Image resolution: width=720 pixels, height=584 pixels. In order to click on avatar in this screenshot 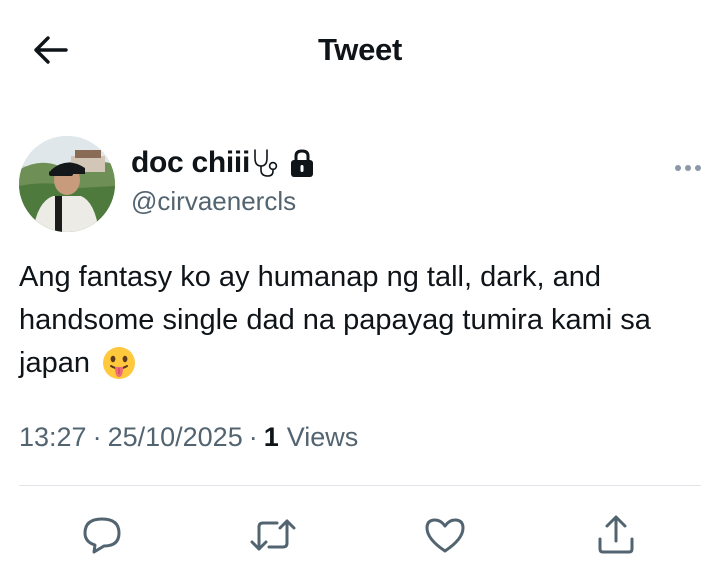, I will do `click(67, 184)`.